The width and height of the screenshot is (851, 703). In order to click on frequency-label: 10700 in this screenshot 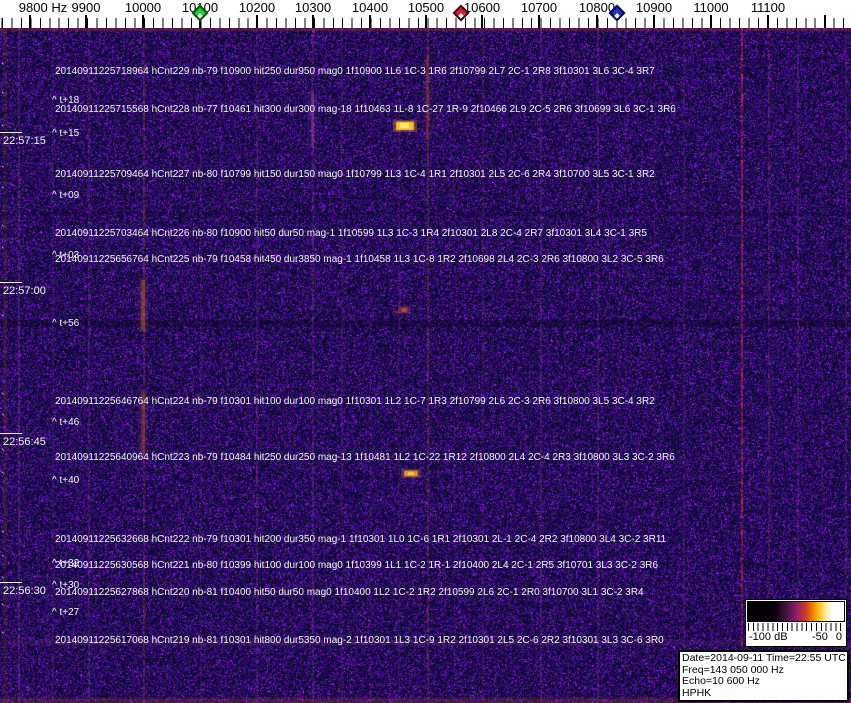, I will do `click(539, 7)`.